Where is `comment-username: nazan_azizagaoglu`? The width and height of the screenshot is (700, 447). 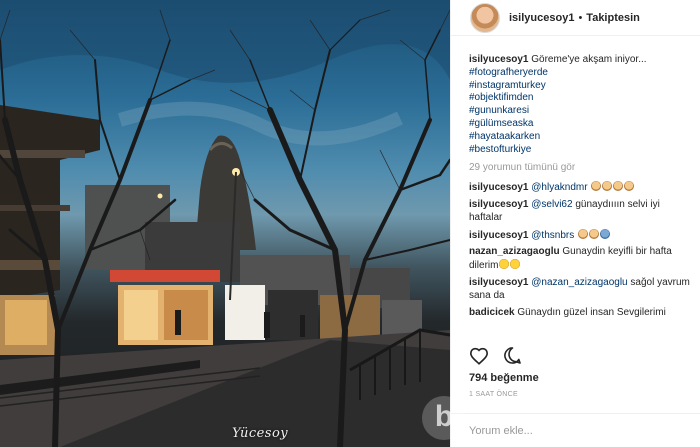 comment-username: nazan_azizagaoglu is located at coordinates (514, 251).